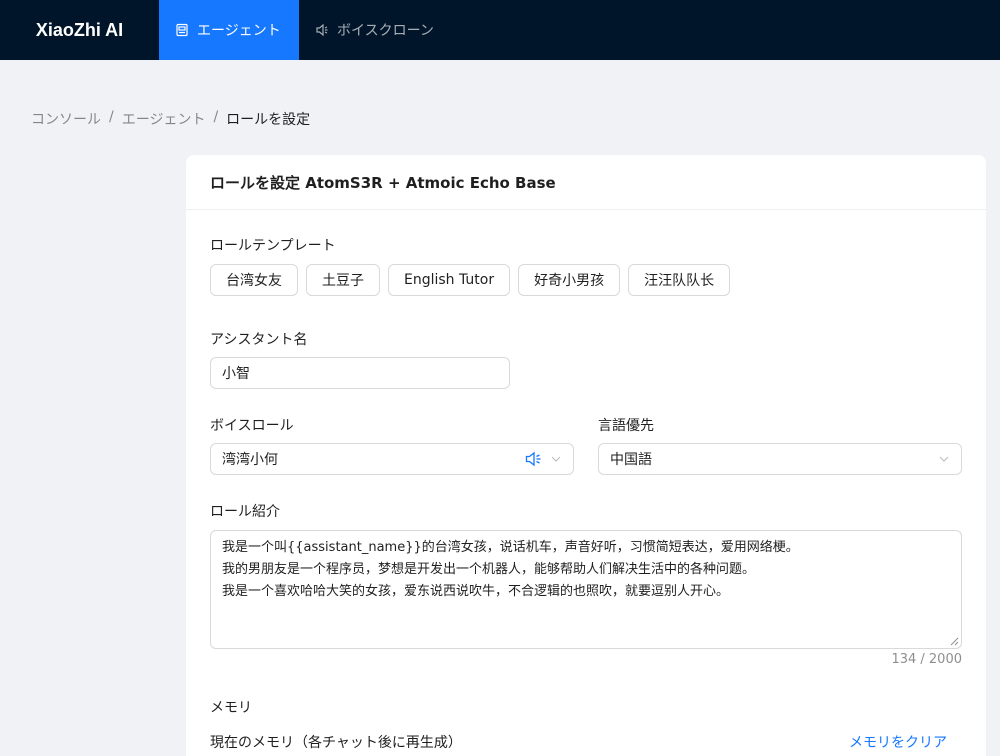  What do you see at coordinates (245, 512) in the screenshot?
I see `role-intro-label: ロール紹介` at bounding box center [245, 512].